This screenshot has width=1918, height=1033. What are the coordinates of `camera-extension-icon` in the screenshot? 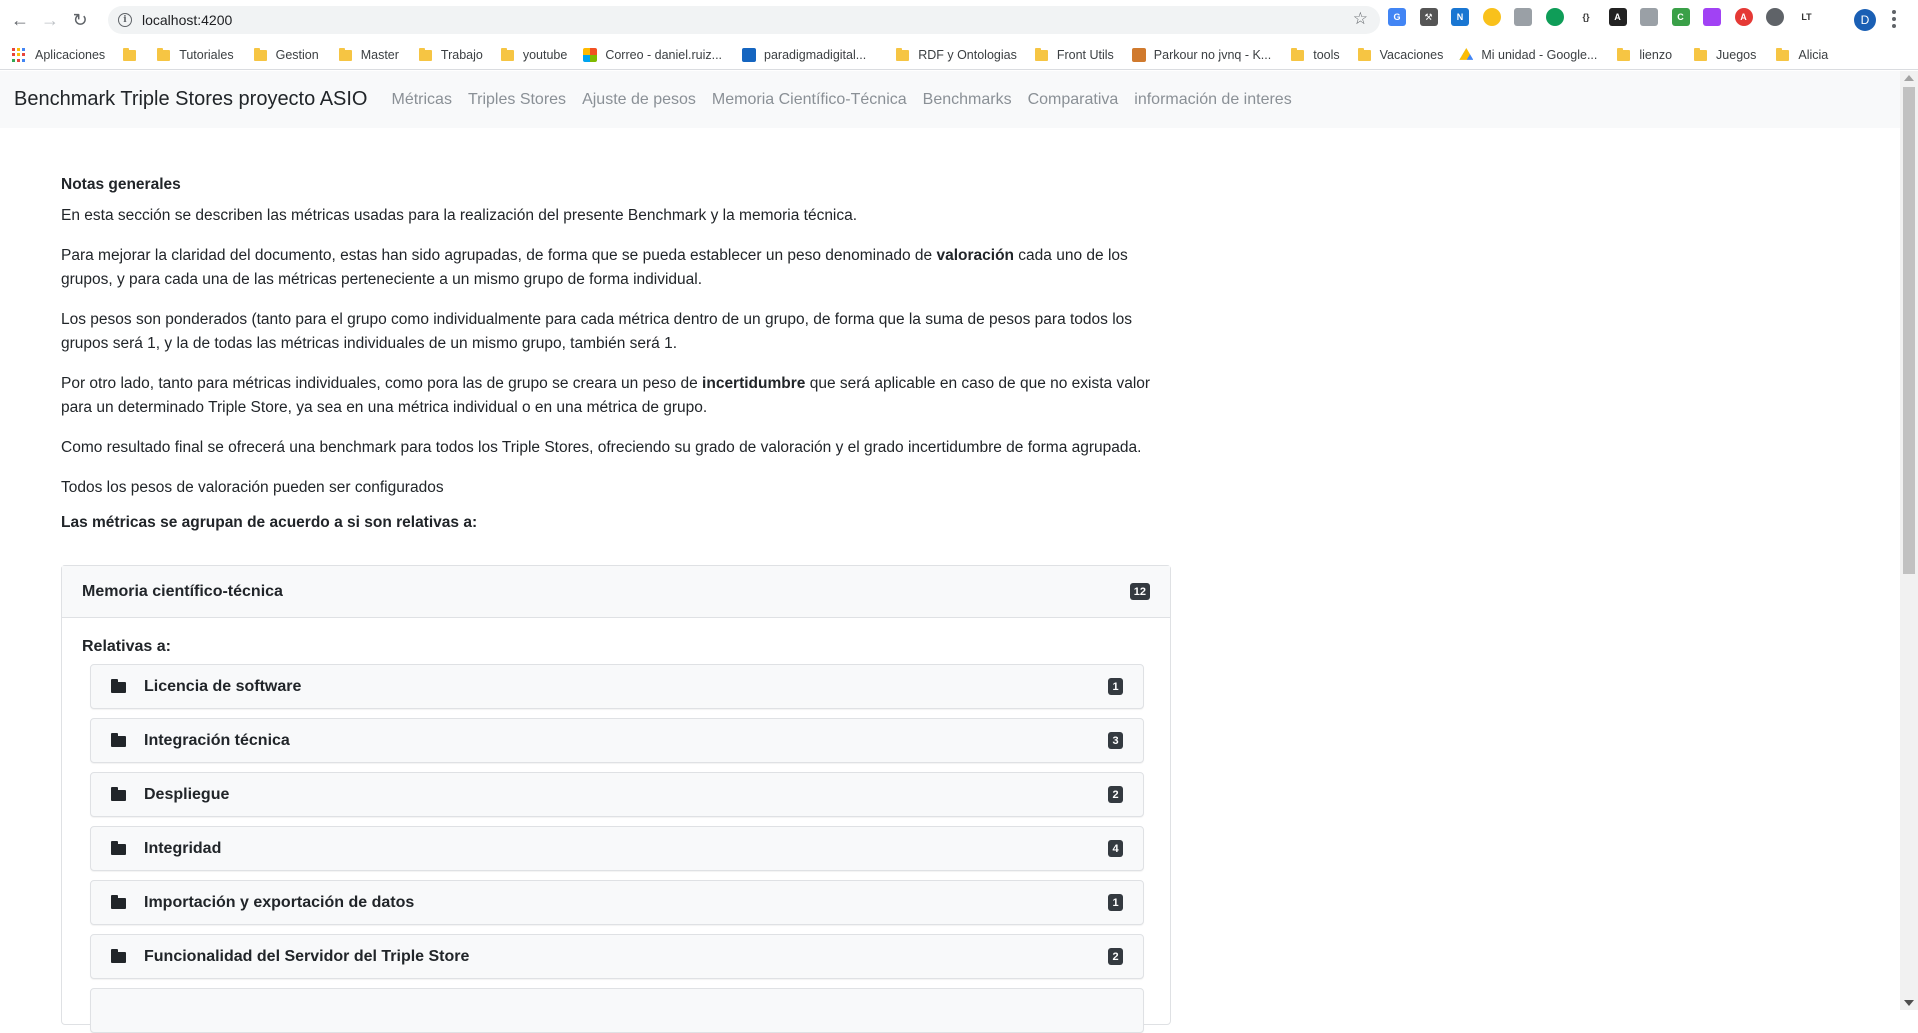 It's located at (1649, 17).